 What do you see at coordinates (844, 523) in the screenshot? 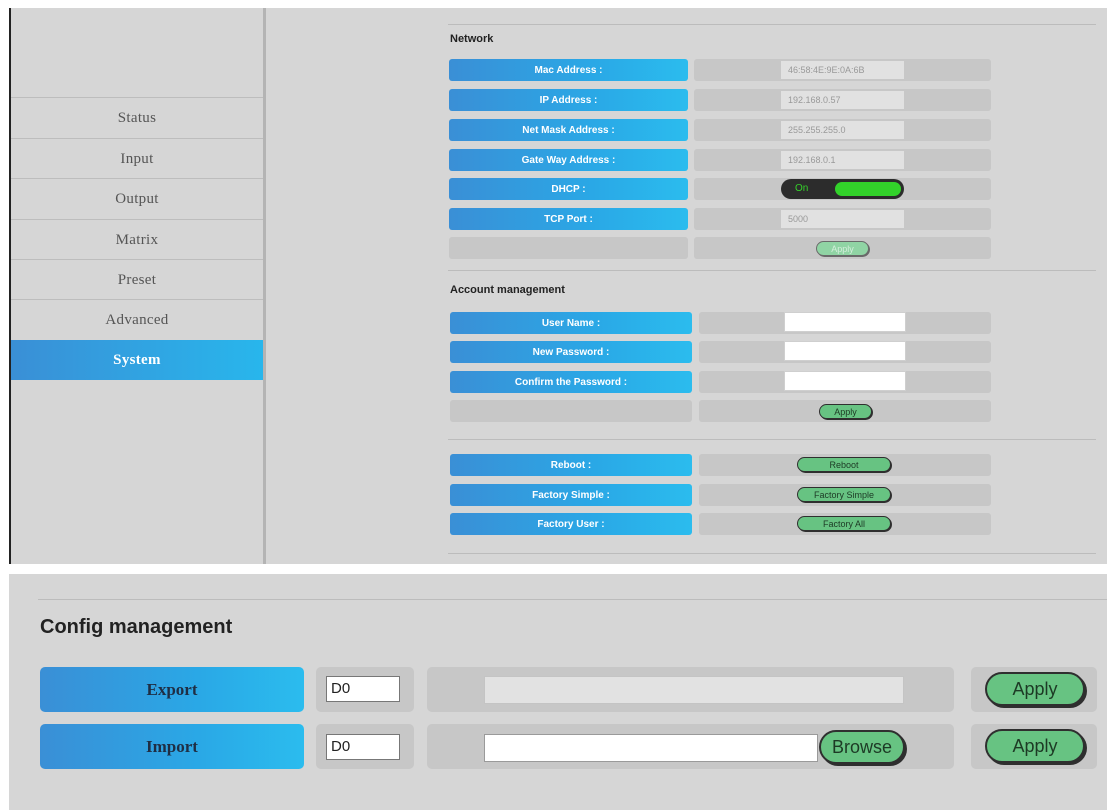
I see `factory-all-button: Factory All` at bounding box center [844, 523].